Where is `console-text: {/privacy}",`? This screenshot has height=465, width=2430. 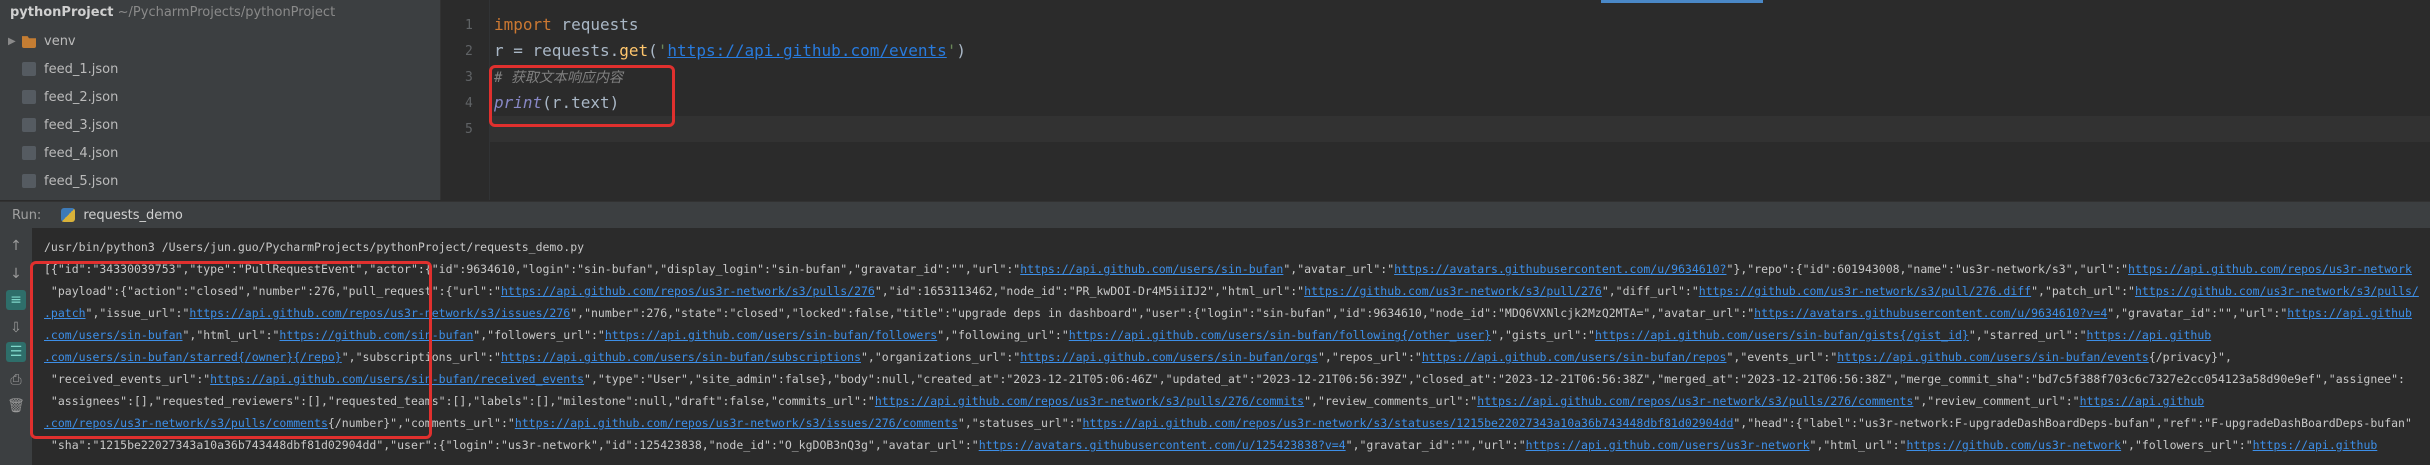 console-text: {/privacy}", is located at coordinates (2190, 357).